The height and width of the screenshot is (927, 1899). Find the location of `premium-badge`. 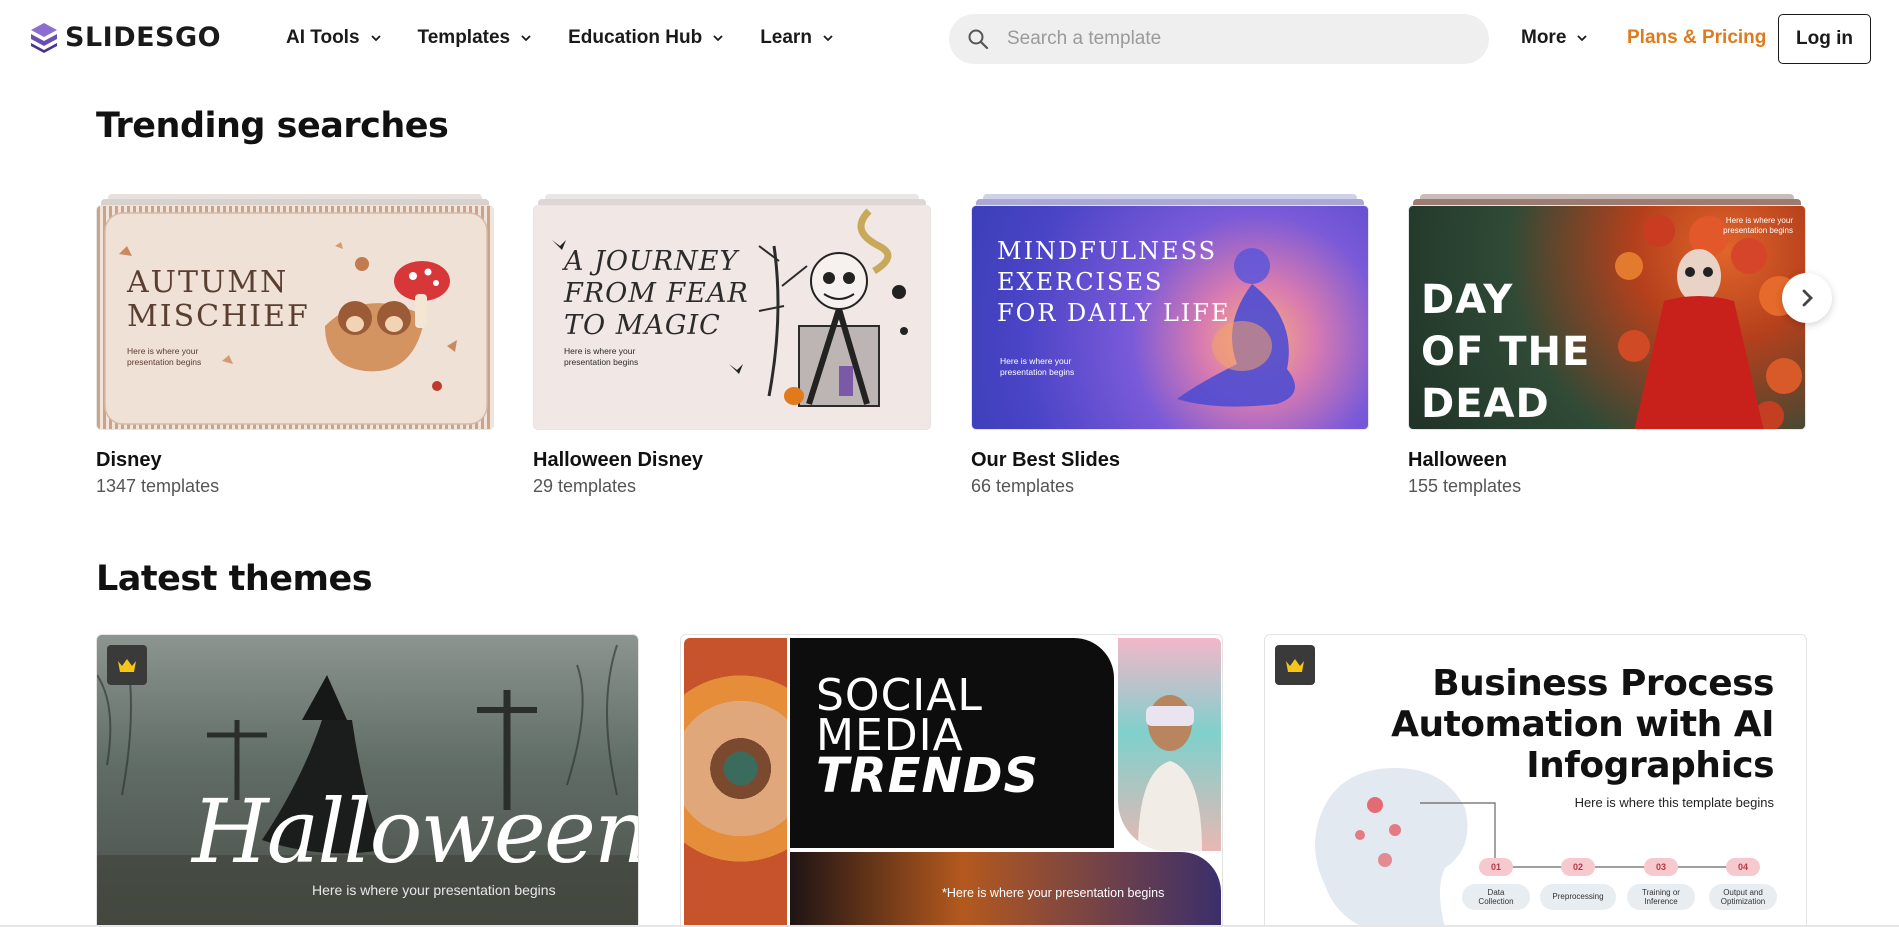

premium-badge is located at coordinates (127, 665).